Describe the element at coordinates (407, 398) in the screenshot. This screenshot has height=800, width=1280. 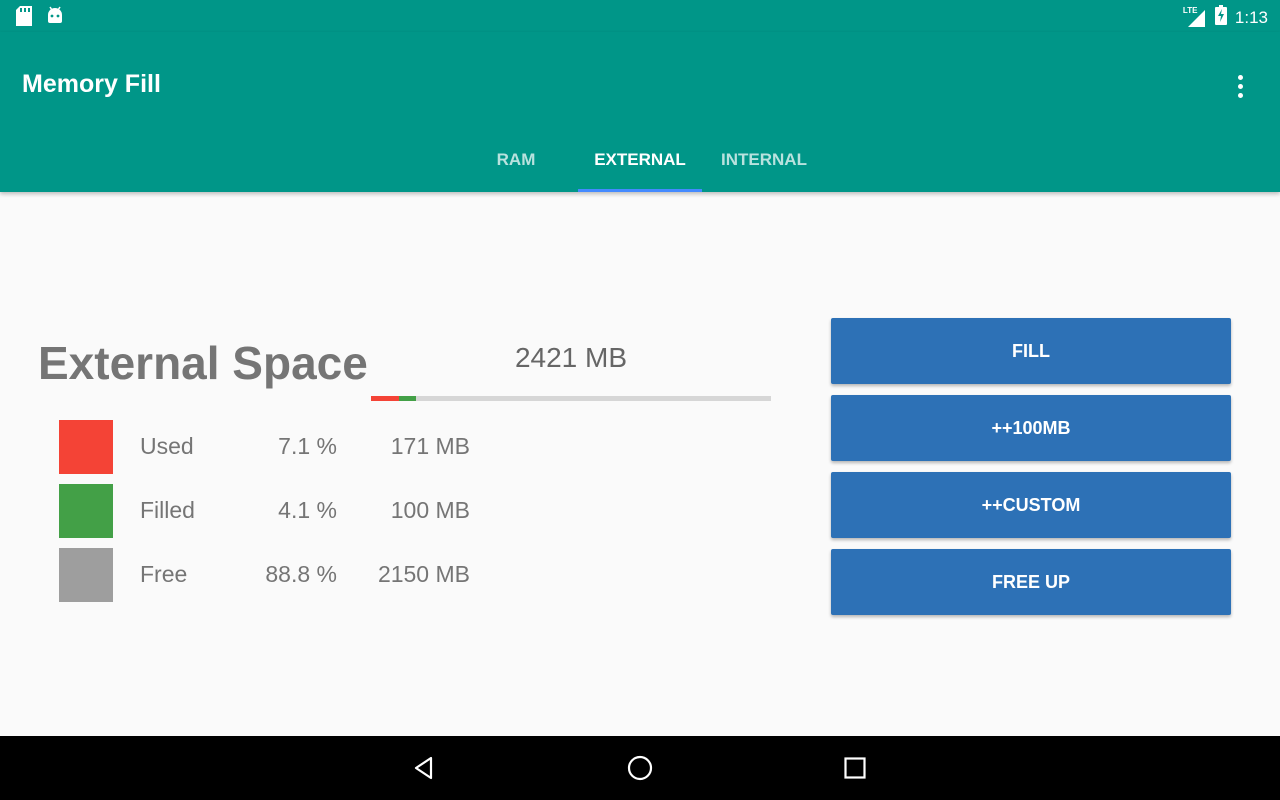
I see `usage-bar-filled` at that location.